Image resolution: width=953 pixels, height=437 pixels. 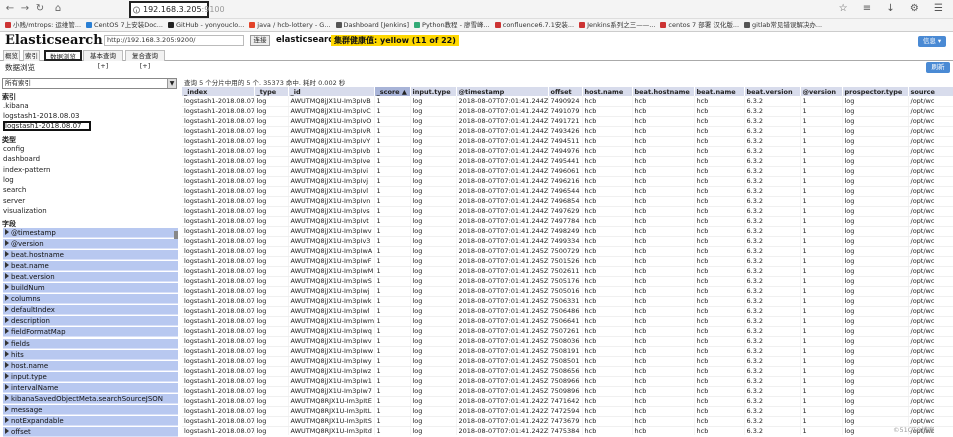 I want to click on index-select: 所有索引 ▼, so click(x=89, y=83).